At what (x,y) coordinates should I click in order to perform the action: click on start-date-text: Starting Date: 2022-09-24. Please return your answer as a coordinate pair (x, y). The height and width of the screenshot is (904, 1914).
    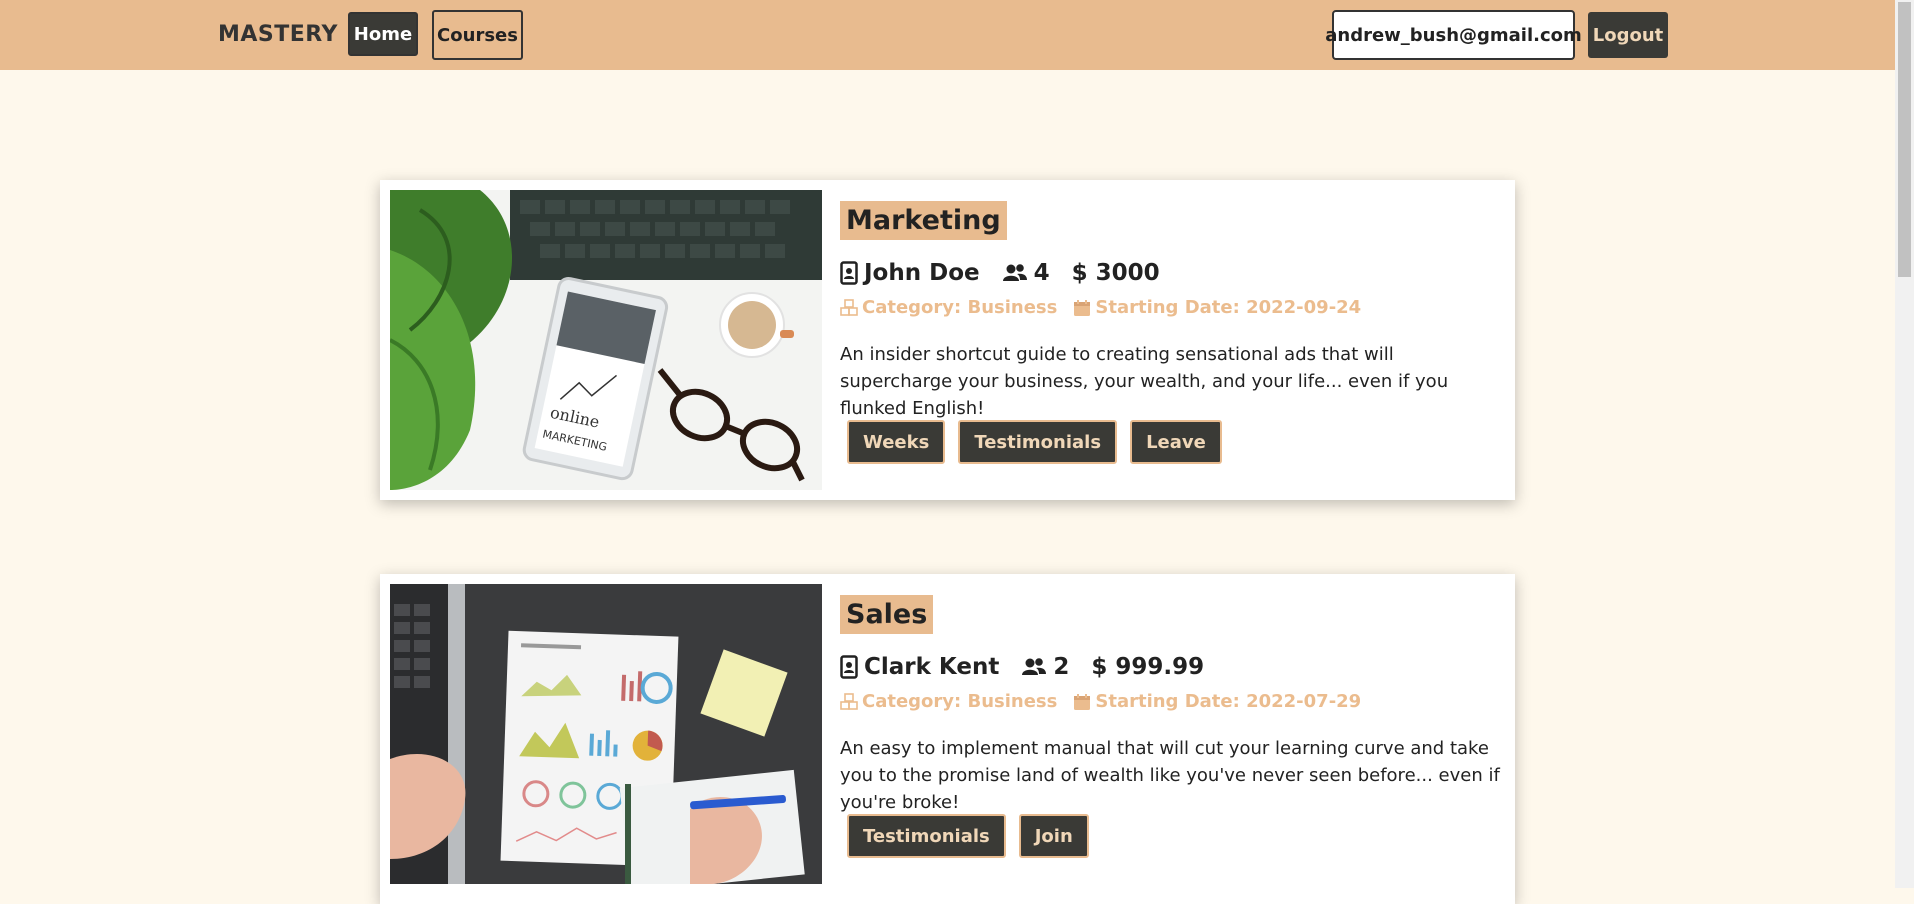
    Looking at the image, I should click on (1228, 307).